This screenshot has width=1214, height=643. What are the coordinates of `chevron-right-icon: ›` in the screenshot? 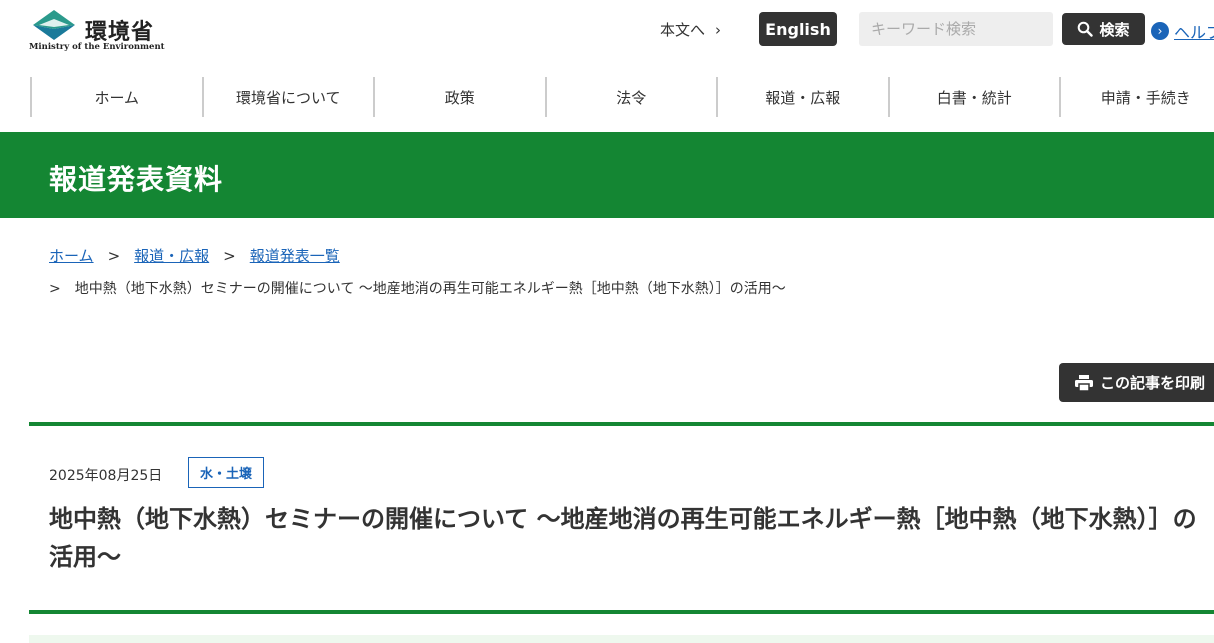 It's located at (718, 29).